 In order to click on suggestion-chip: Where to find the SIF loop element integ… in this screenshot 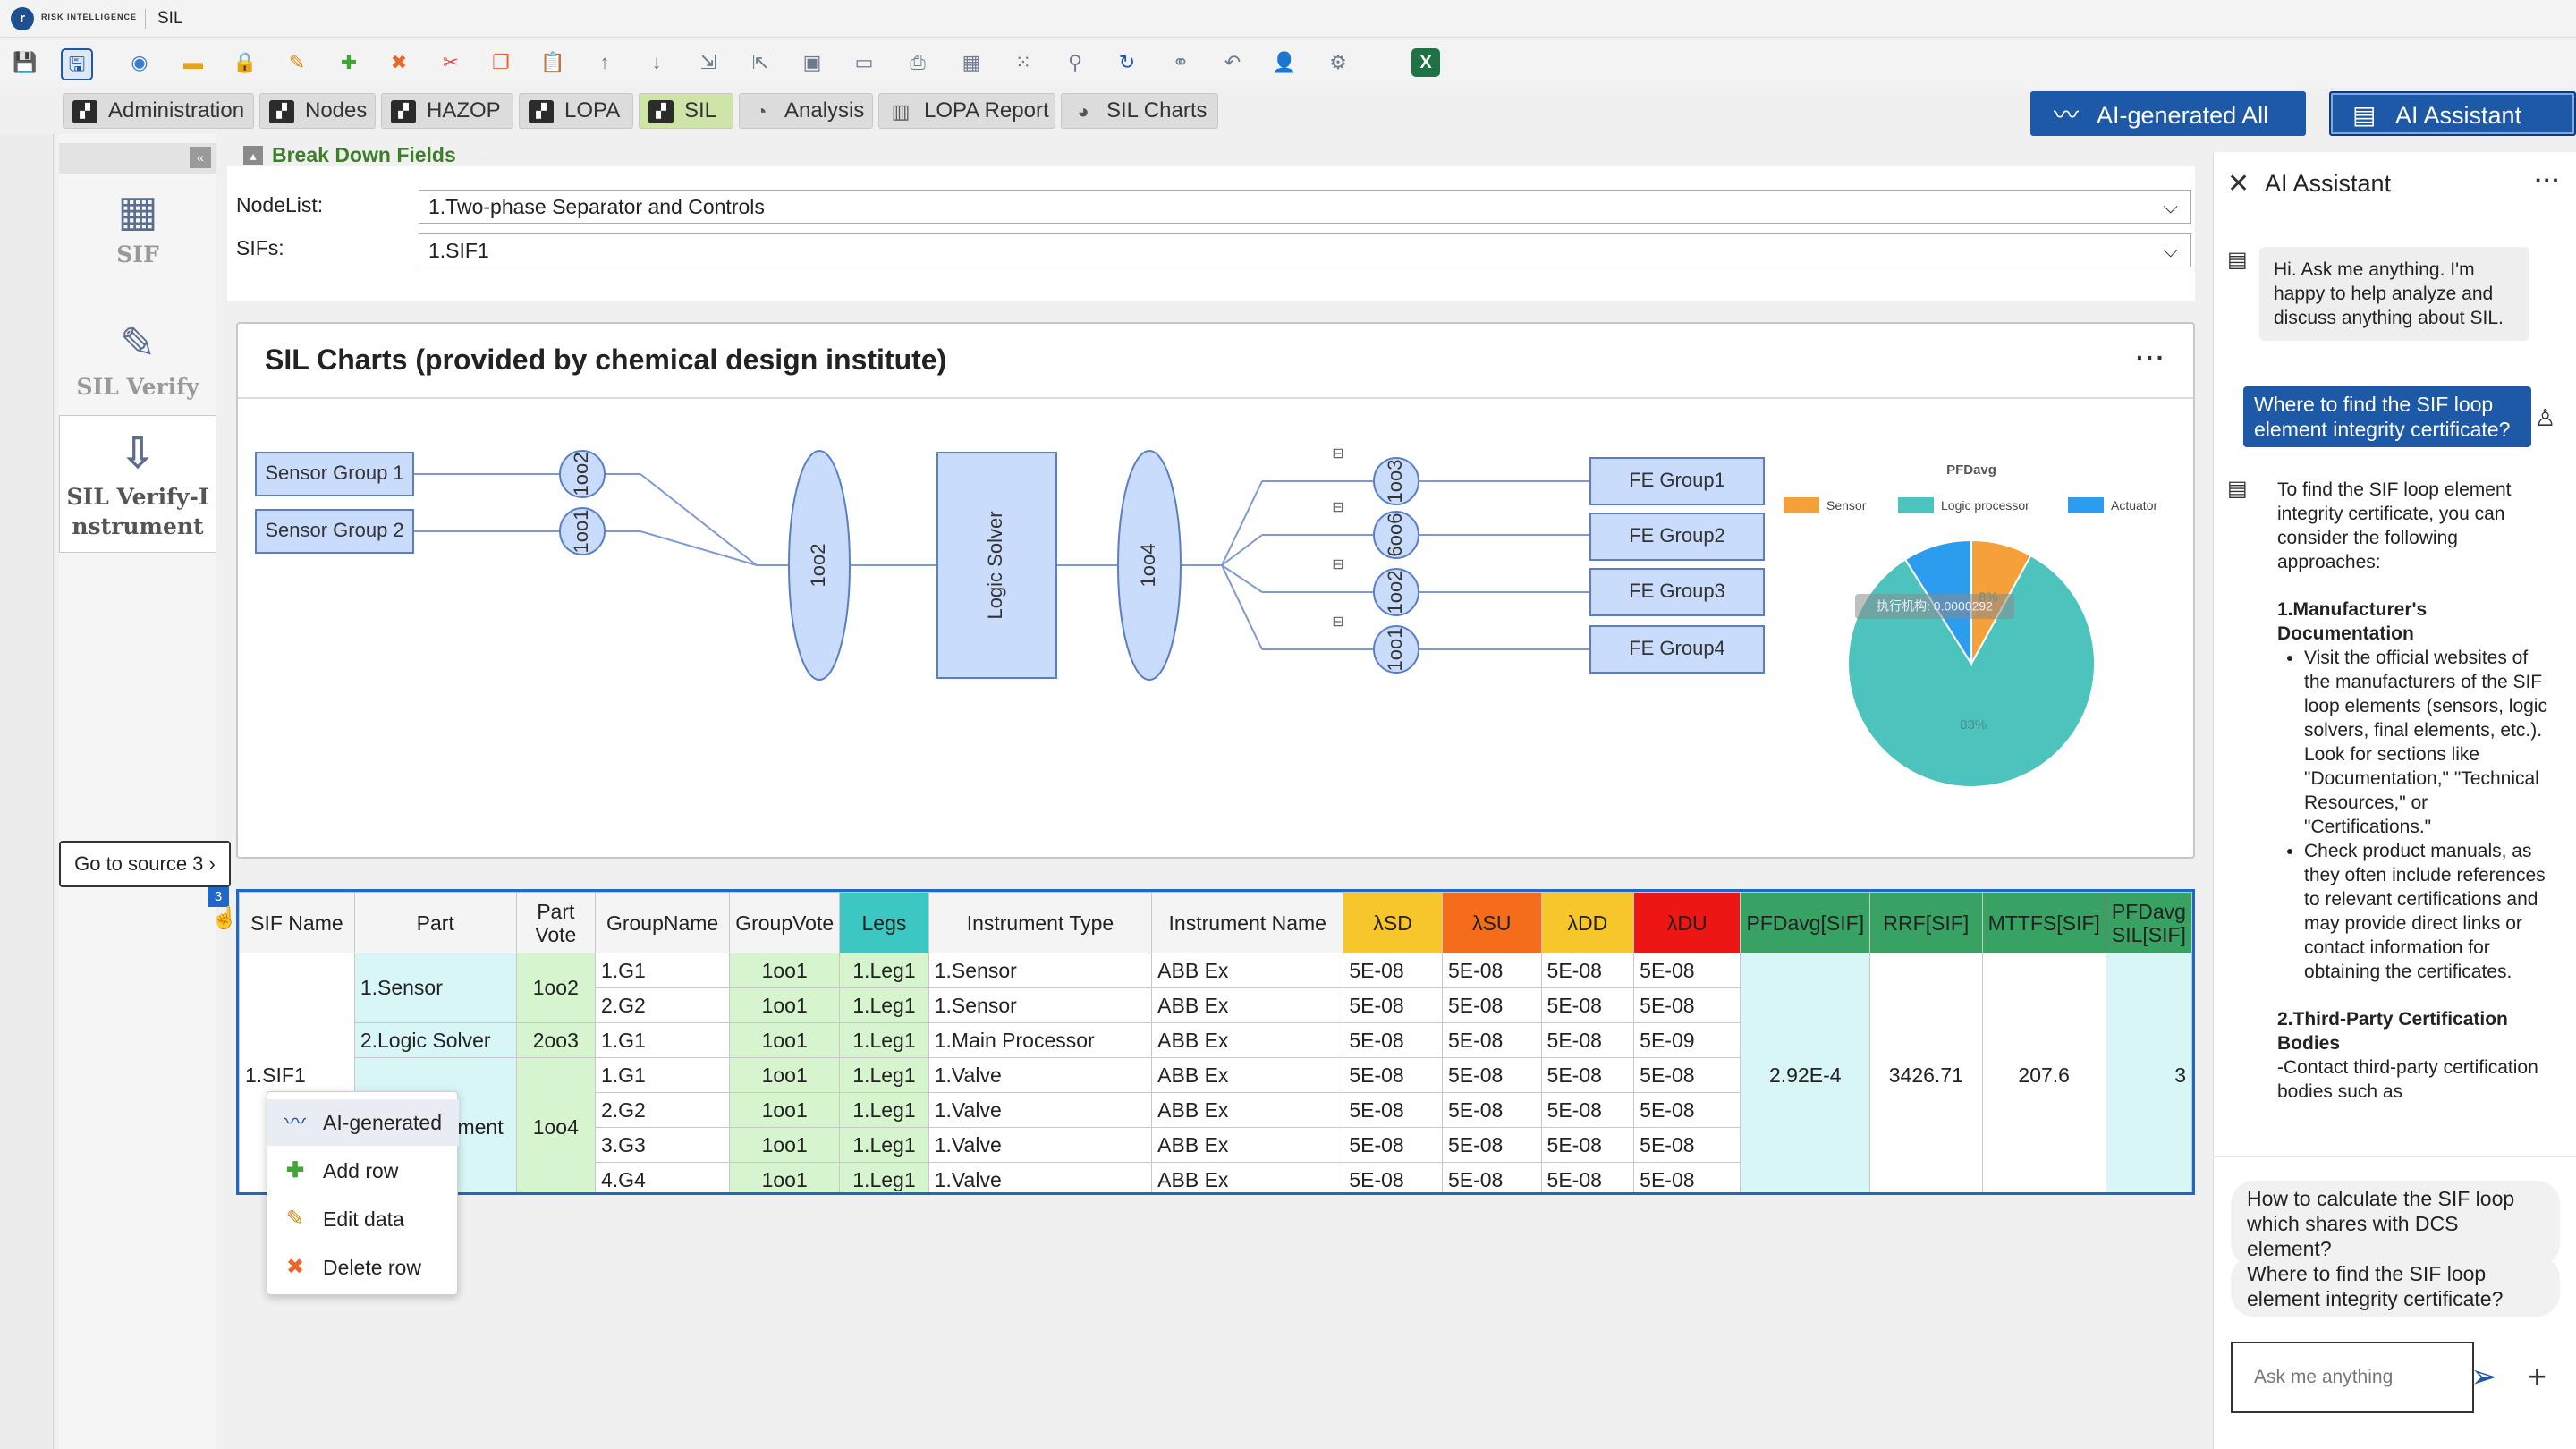, I will do `click(2395, 1286)`.